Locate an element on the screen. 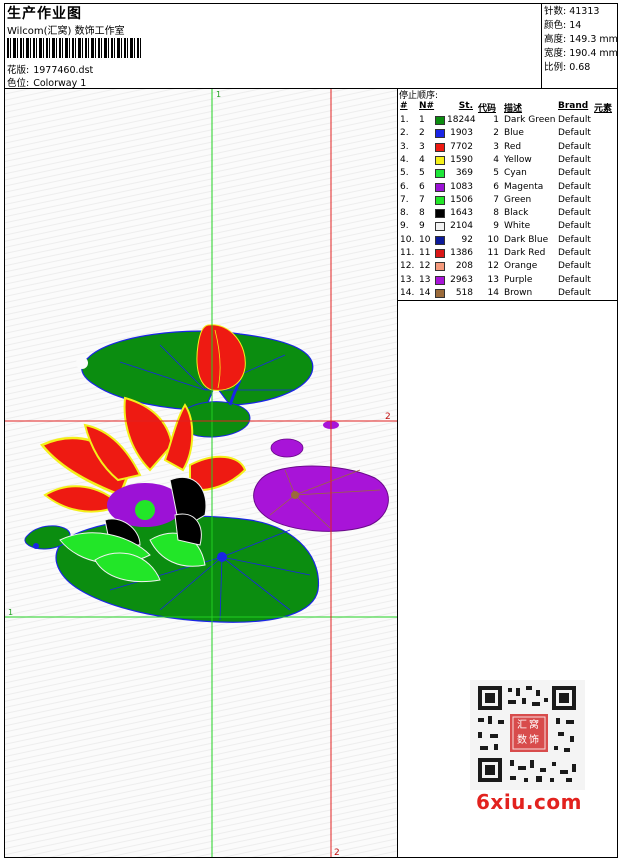  thread-needle: 9 is located at coordinates (422, 226).